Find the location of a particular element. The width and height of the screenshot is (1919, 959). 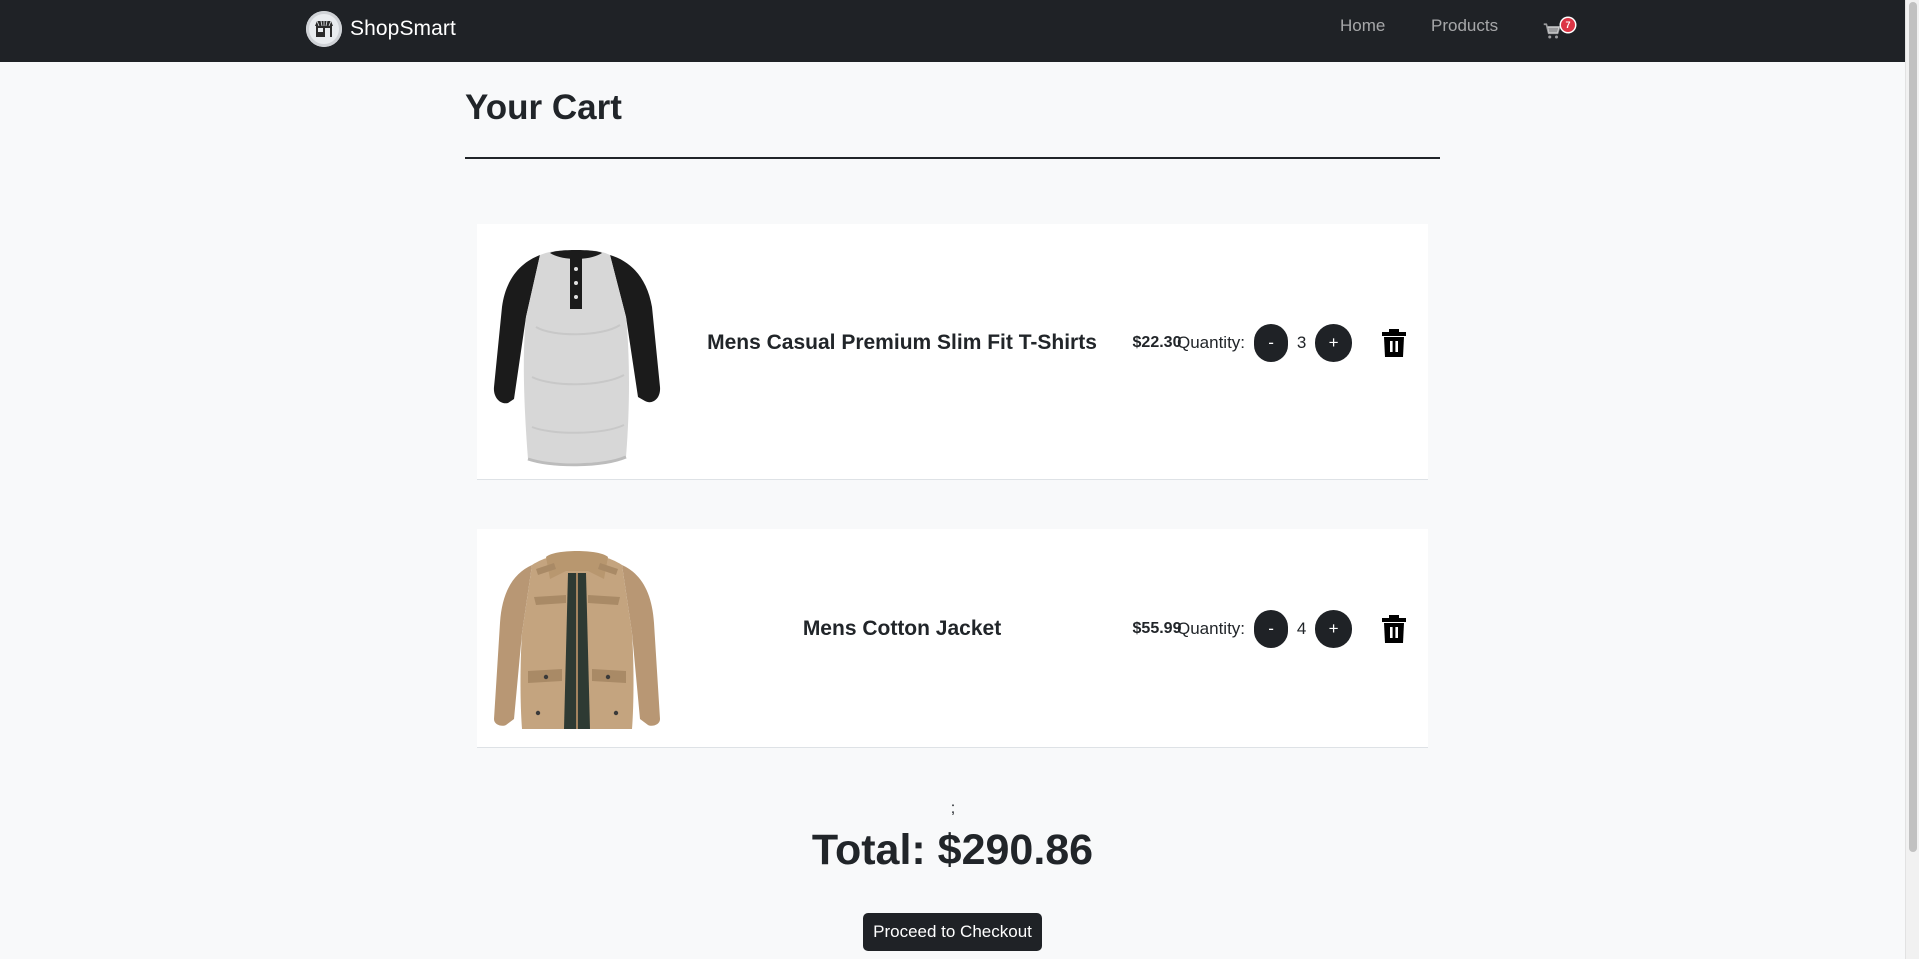

checkout-button: Proceed to Checkout is located at coordinates (952, 932).